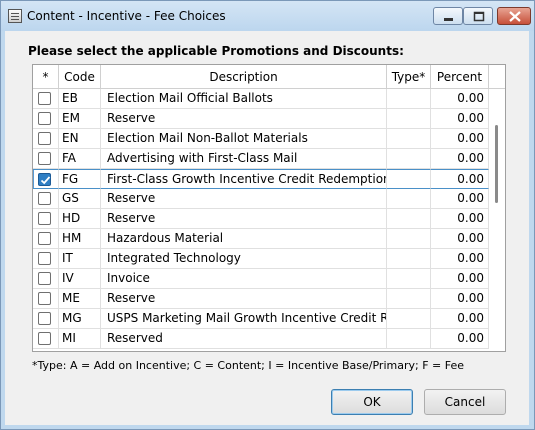  Describe the element at coordinates (80, 279) in the screenshot. I see `row-code: IV` at that location.